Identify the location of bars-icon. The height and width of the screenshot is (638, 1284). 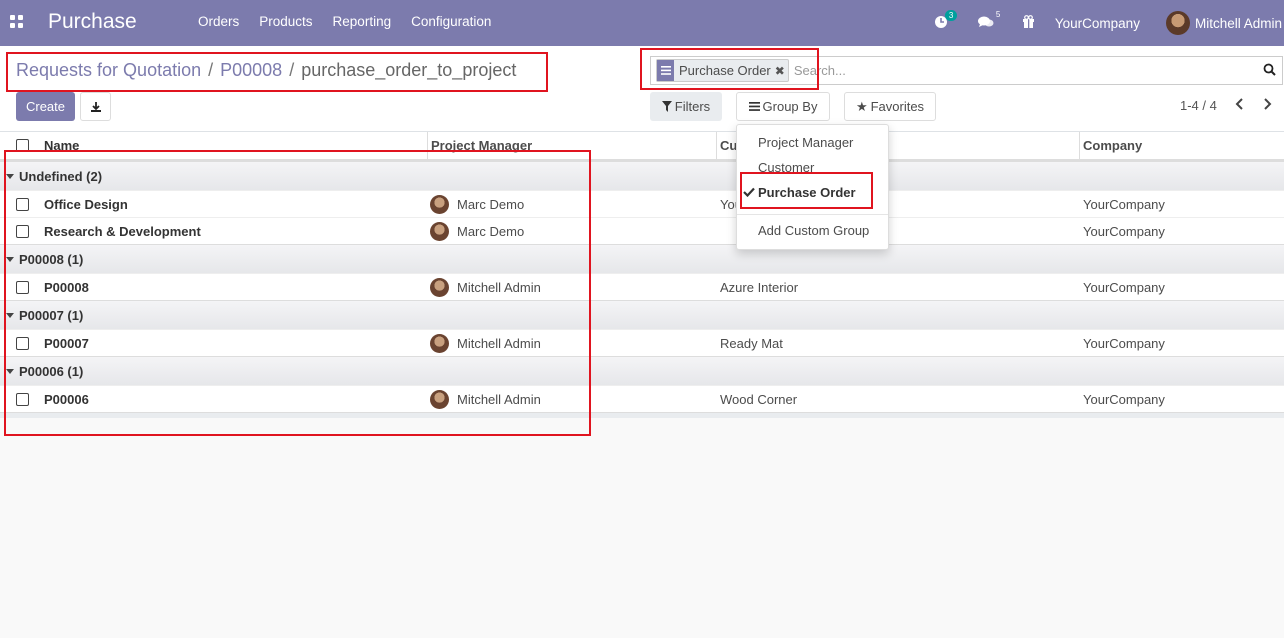
(754, 106).